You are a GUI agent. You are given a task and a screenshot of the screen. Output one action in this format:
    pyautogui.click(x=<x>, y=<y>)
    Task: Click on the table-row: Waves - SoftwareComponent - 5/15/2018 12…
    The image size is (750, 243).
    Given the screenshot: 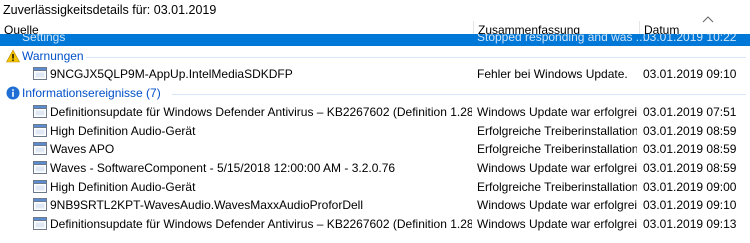 What is the action you would take?
    pyautogui.click(x=375, y=168)
    